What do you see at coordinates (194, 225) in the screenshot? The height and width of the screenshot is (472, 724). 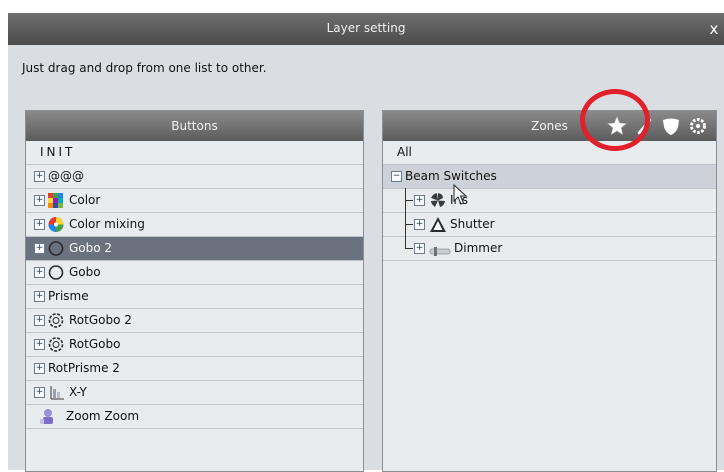 I see `list-item-color-mixing: + Color mixing` at bounding box center [194, 225].